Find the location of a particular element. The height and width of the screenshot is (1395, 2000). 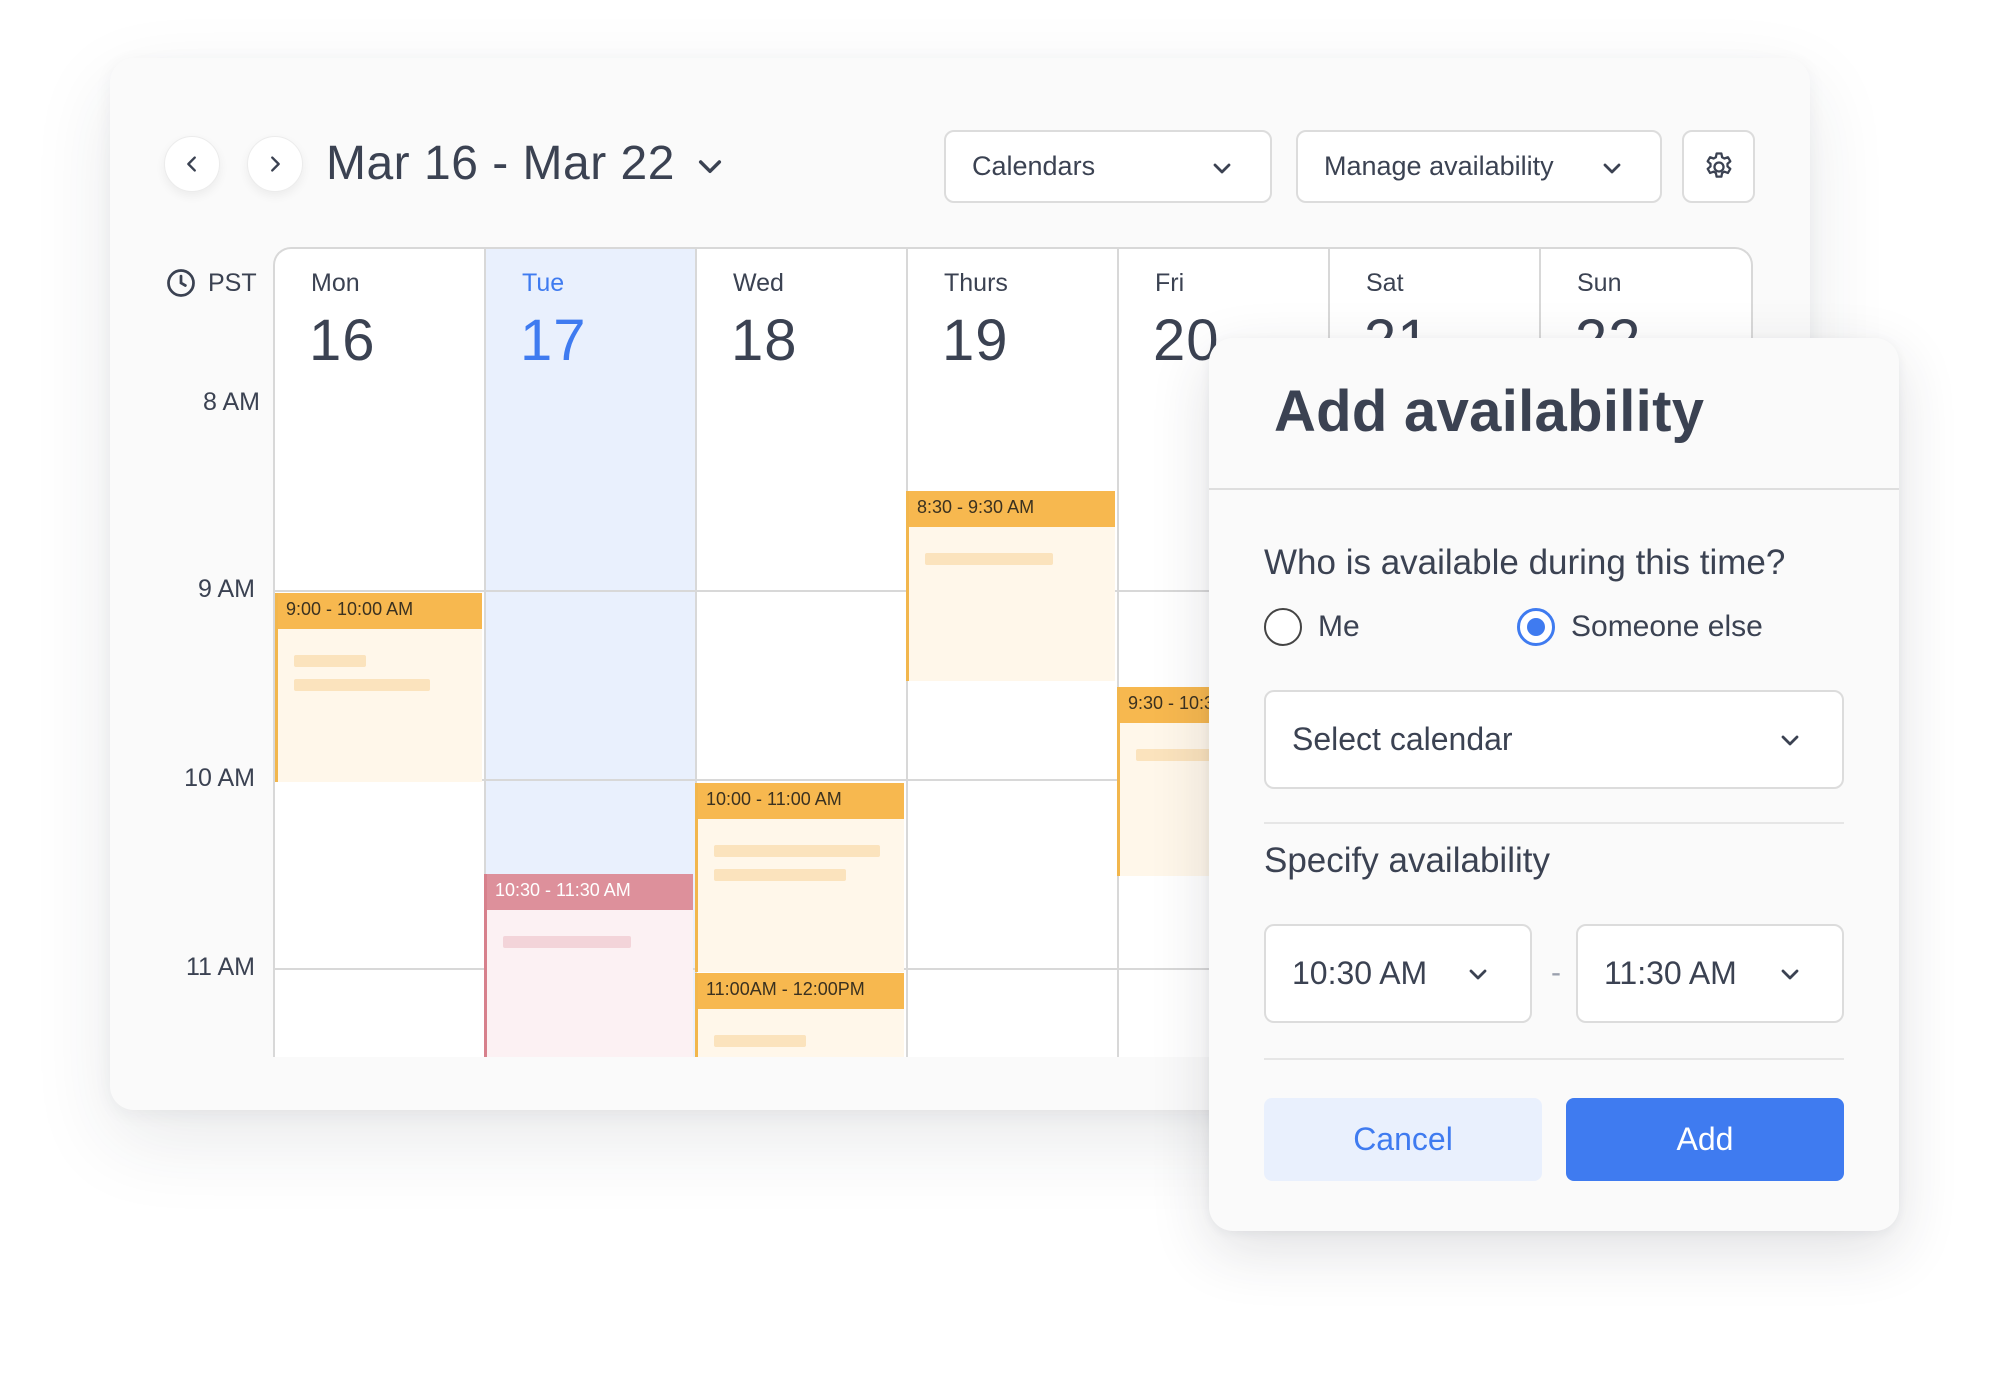

grid-column-line is located at coordinates (1118, 653).